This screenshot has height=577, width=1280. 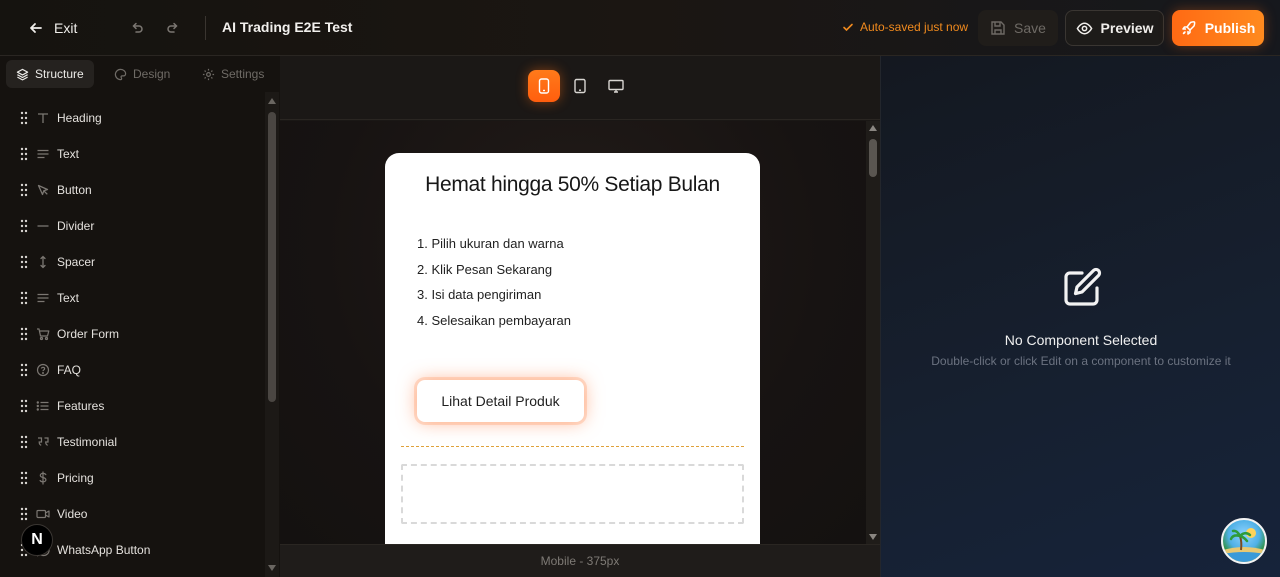 I want to click on component-label: Order Form, so click(x=88, y=334).